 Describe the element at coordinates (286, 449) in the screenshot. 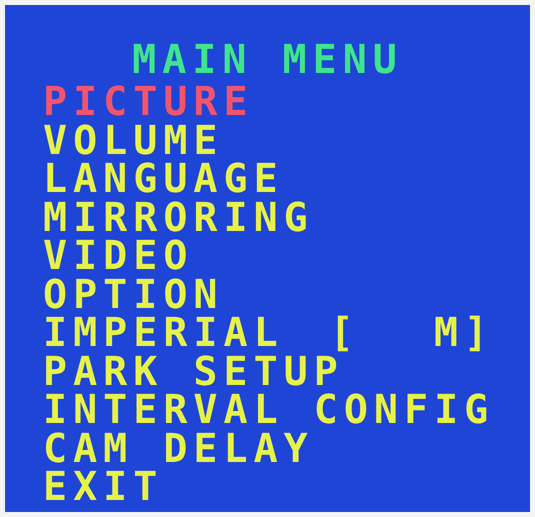

I see `menu-item: CAM DELAY` at that location.